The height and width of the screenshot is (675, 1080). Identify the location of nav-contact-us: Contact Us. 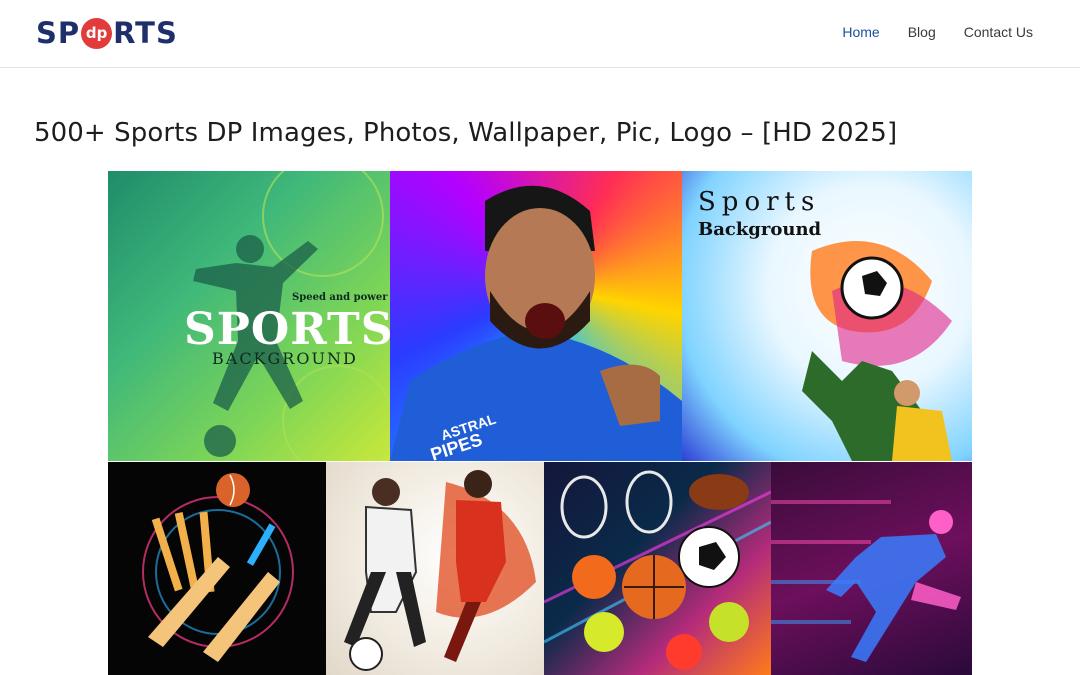
(998, 32).